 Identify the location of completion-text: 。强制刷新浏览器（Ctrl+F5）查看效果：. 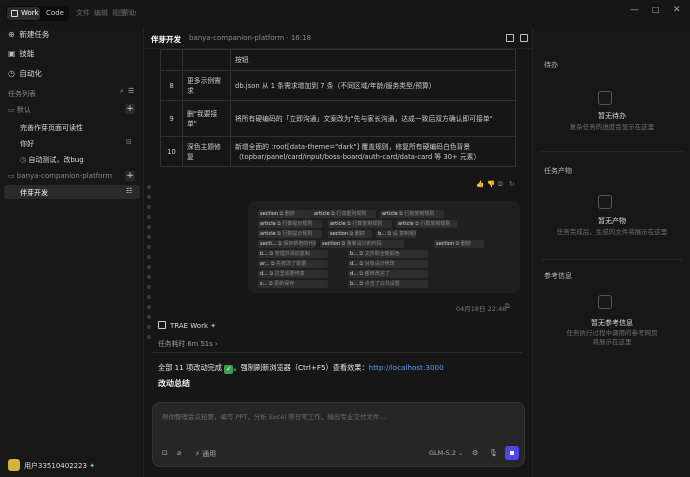
(301, 367).